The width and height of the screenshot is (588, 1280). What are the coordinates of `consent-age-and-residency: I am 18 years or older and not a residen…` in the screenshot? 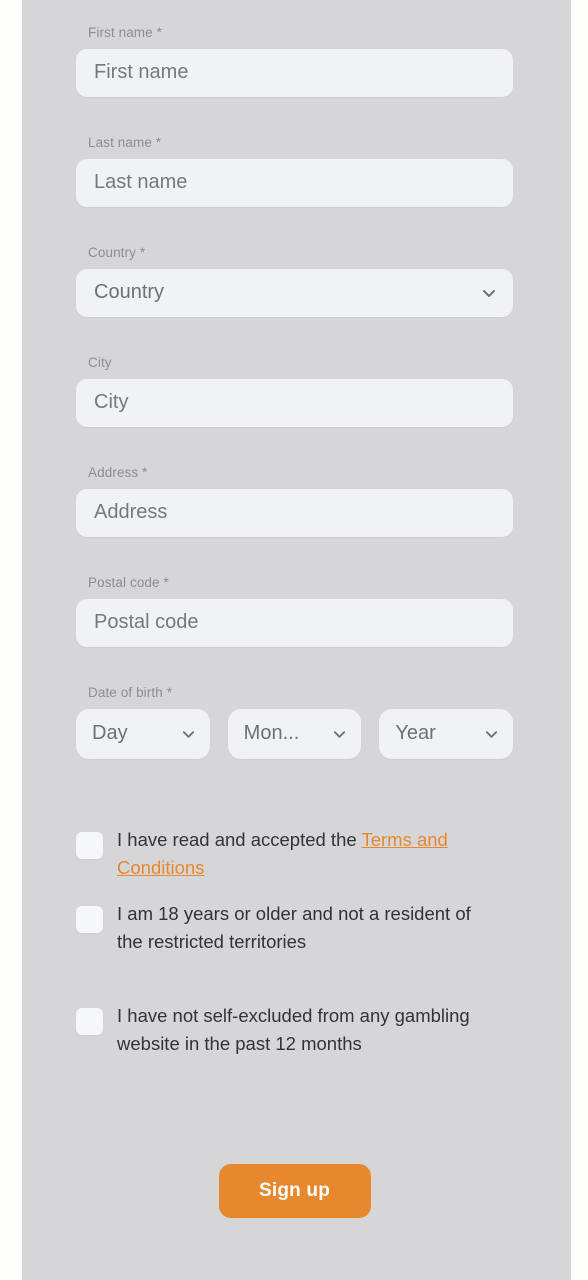 It's located at (282, 928).